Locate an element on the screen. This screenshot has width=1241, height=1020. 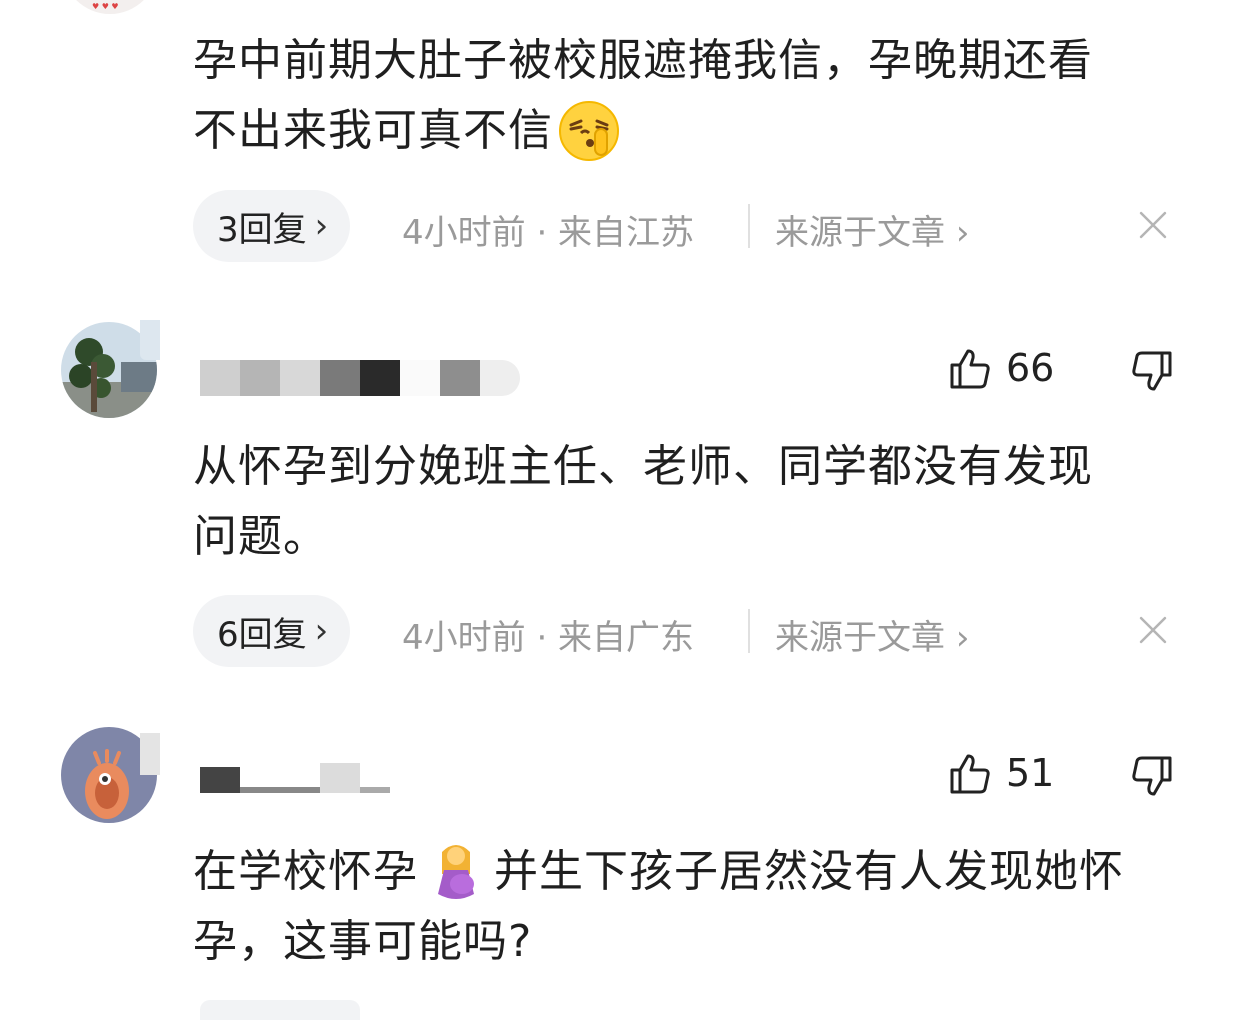
comment-3-replies-button-partial is located at coordinates (280, 1010).